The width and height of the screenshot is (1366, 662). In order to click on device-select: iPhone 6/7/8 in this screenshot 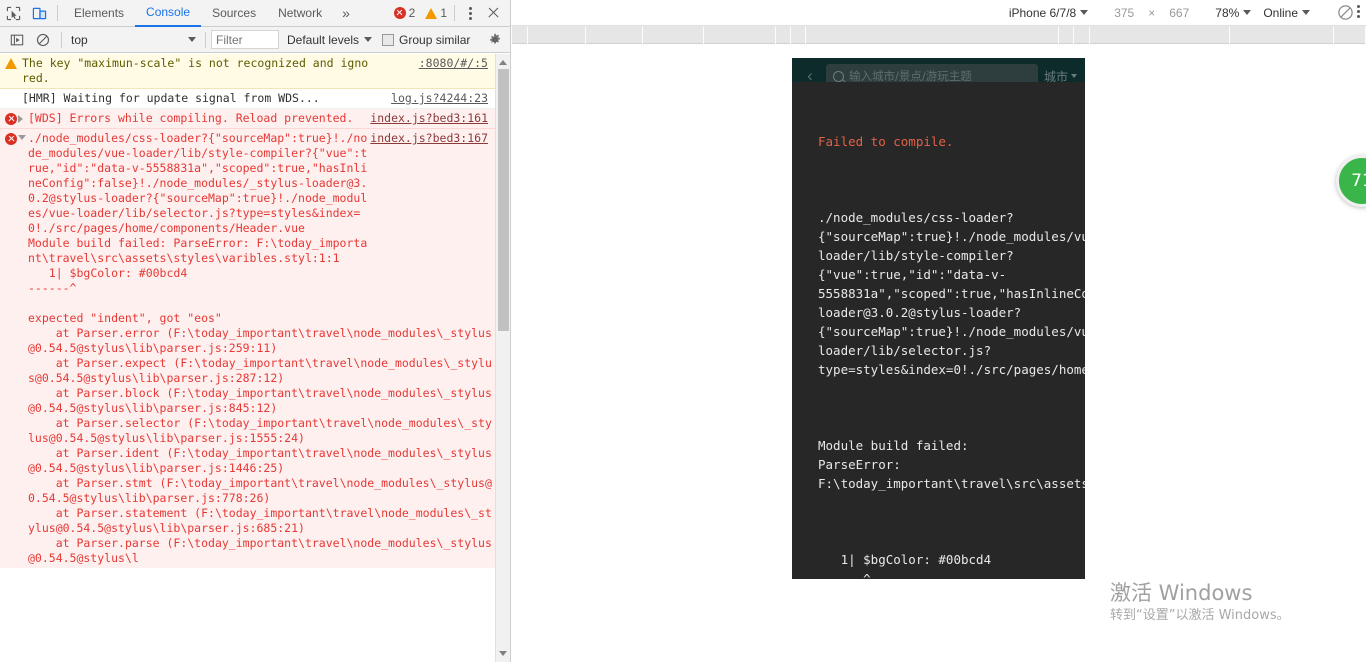, I will do `click(1048, 12)`.